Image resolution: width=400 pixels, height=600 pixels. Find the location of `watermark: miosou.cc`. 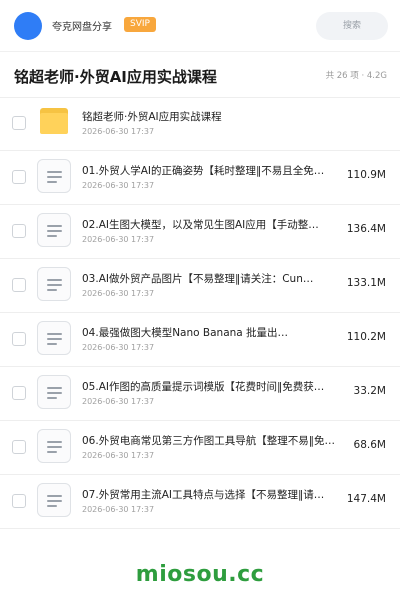

watermark: miosou.cc is located at coordinates (200, 574).